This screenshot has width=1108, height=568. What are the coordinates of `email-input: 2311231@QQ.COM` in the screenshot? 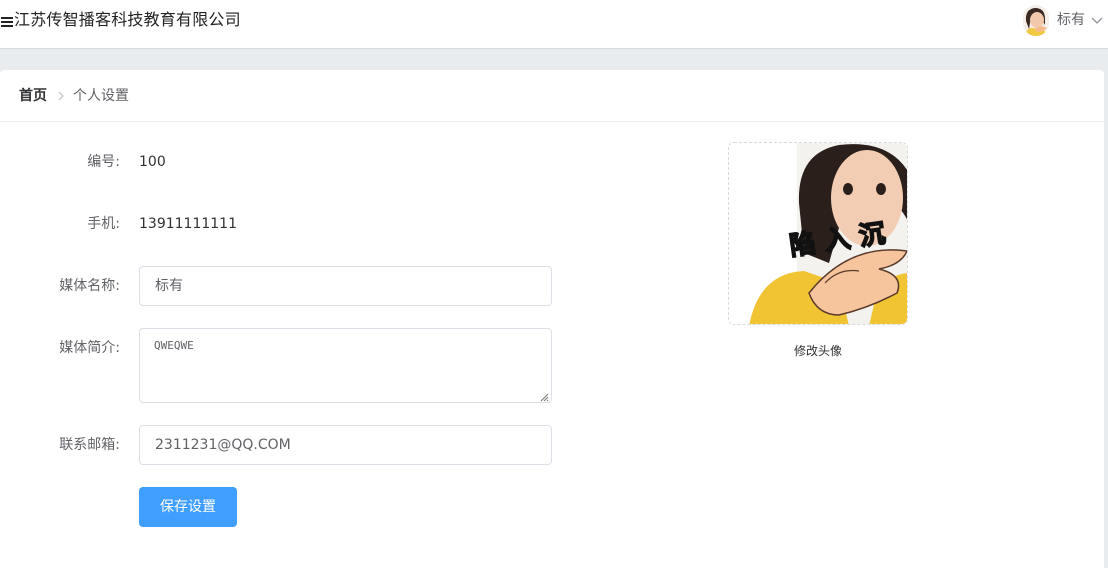 It's located at (345, 445).